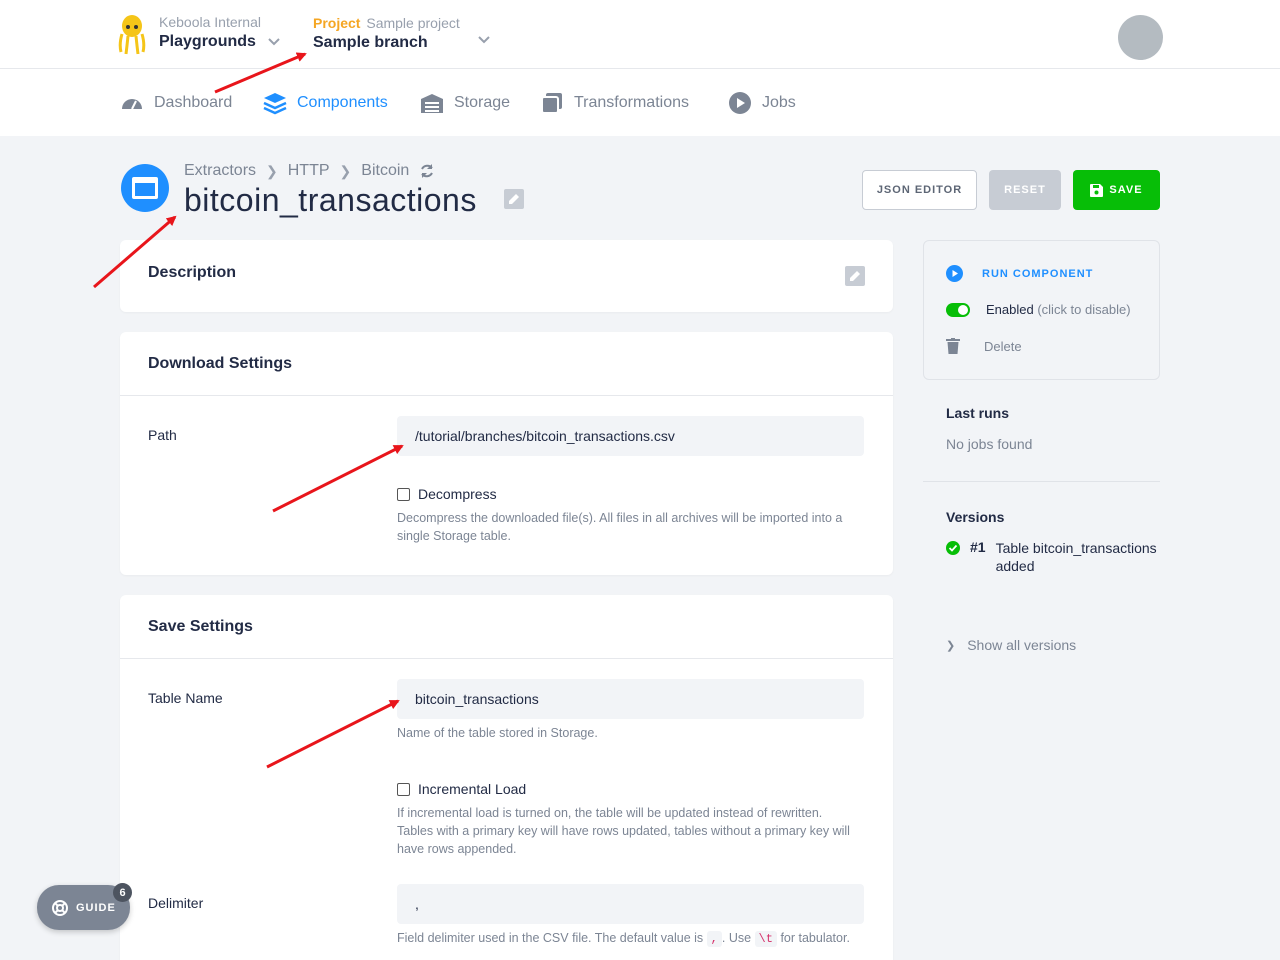 This screenshot has width=1280, height=960. I want to click on breadcrumb-extractors: Extractors, so click(220, 171).